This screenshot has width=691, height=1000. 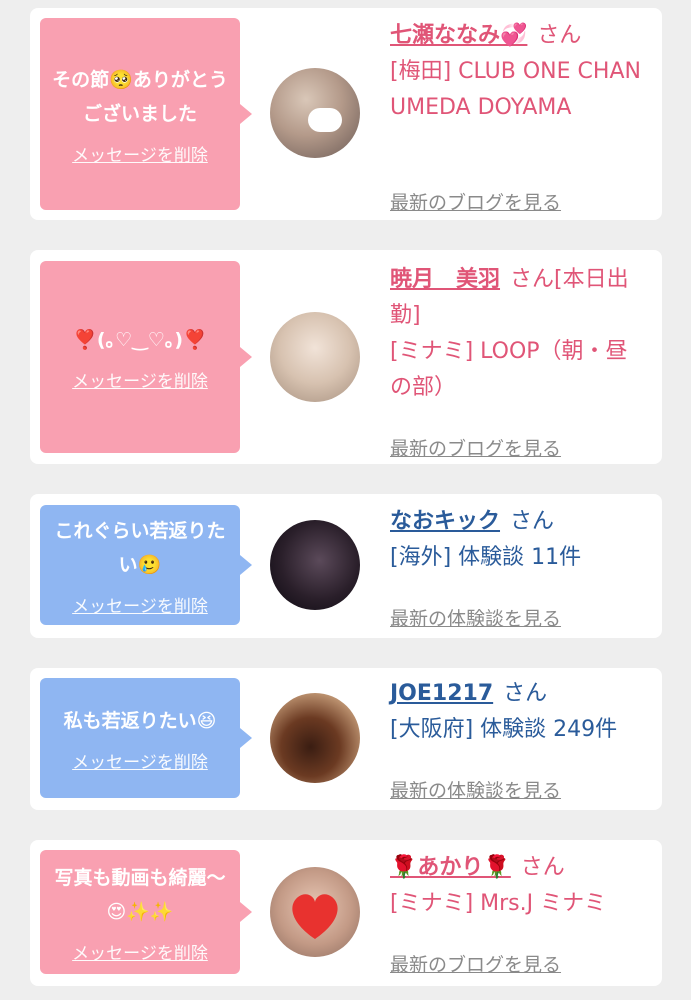 I want to click on message-bubble: 私も若返りたい😆 メッセージを削除, so click(x=146, y=738).